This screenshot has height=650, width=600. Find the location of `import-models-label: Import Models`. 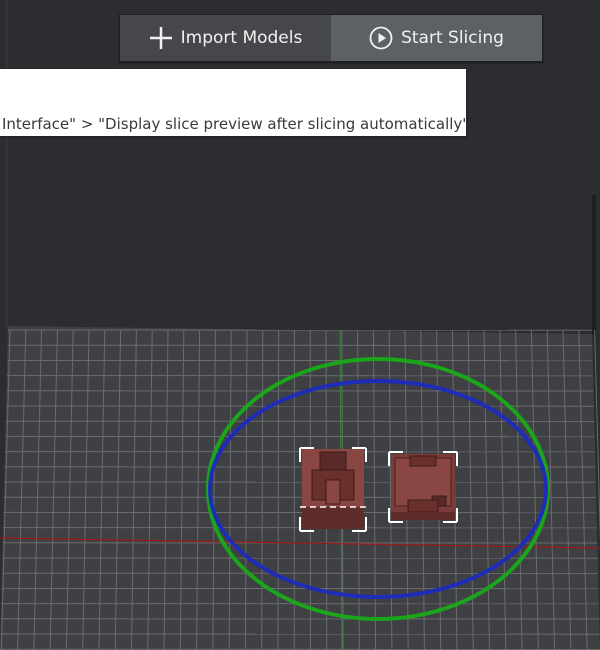

import-models-label: Import Models is located at coordinates (241, 38).